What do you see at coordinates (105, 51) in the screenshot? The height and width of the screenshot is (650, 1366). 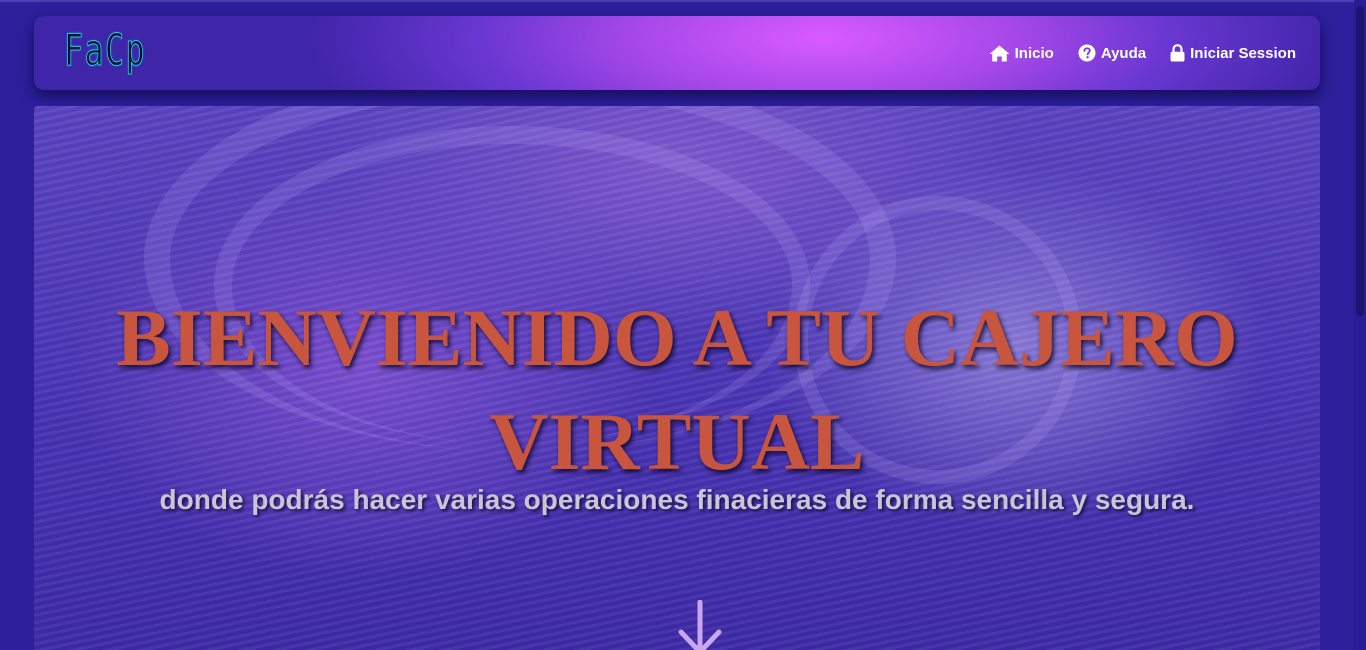 I see `brand-logo: FaCp` at bounding box center [105, 51].